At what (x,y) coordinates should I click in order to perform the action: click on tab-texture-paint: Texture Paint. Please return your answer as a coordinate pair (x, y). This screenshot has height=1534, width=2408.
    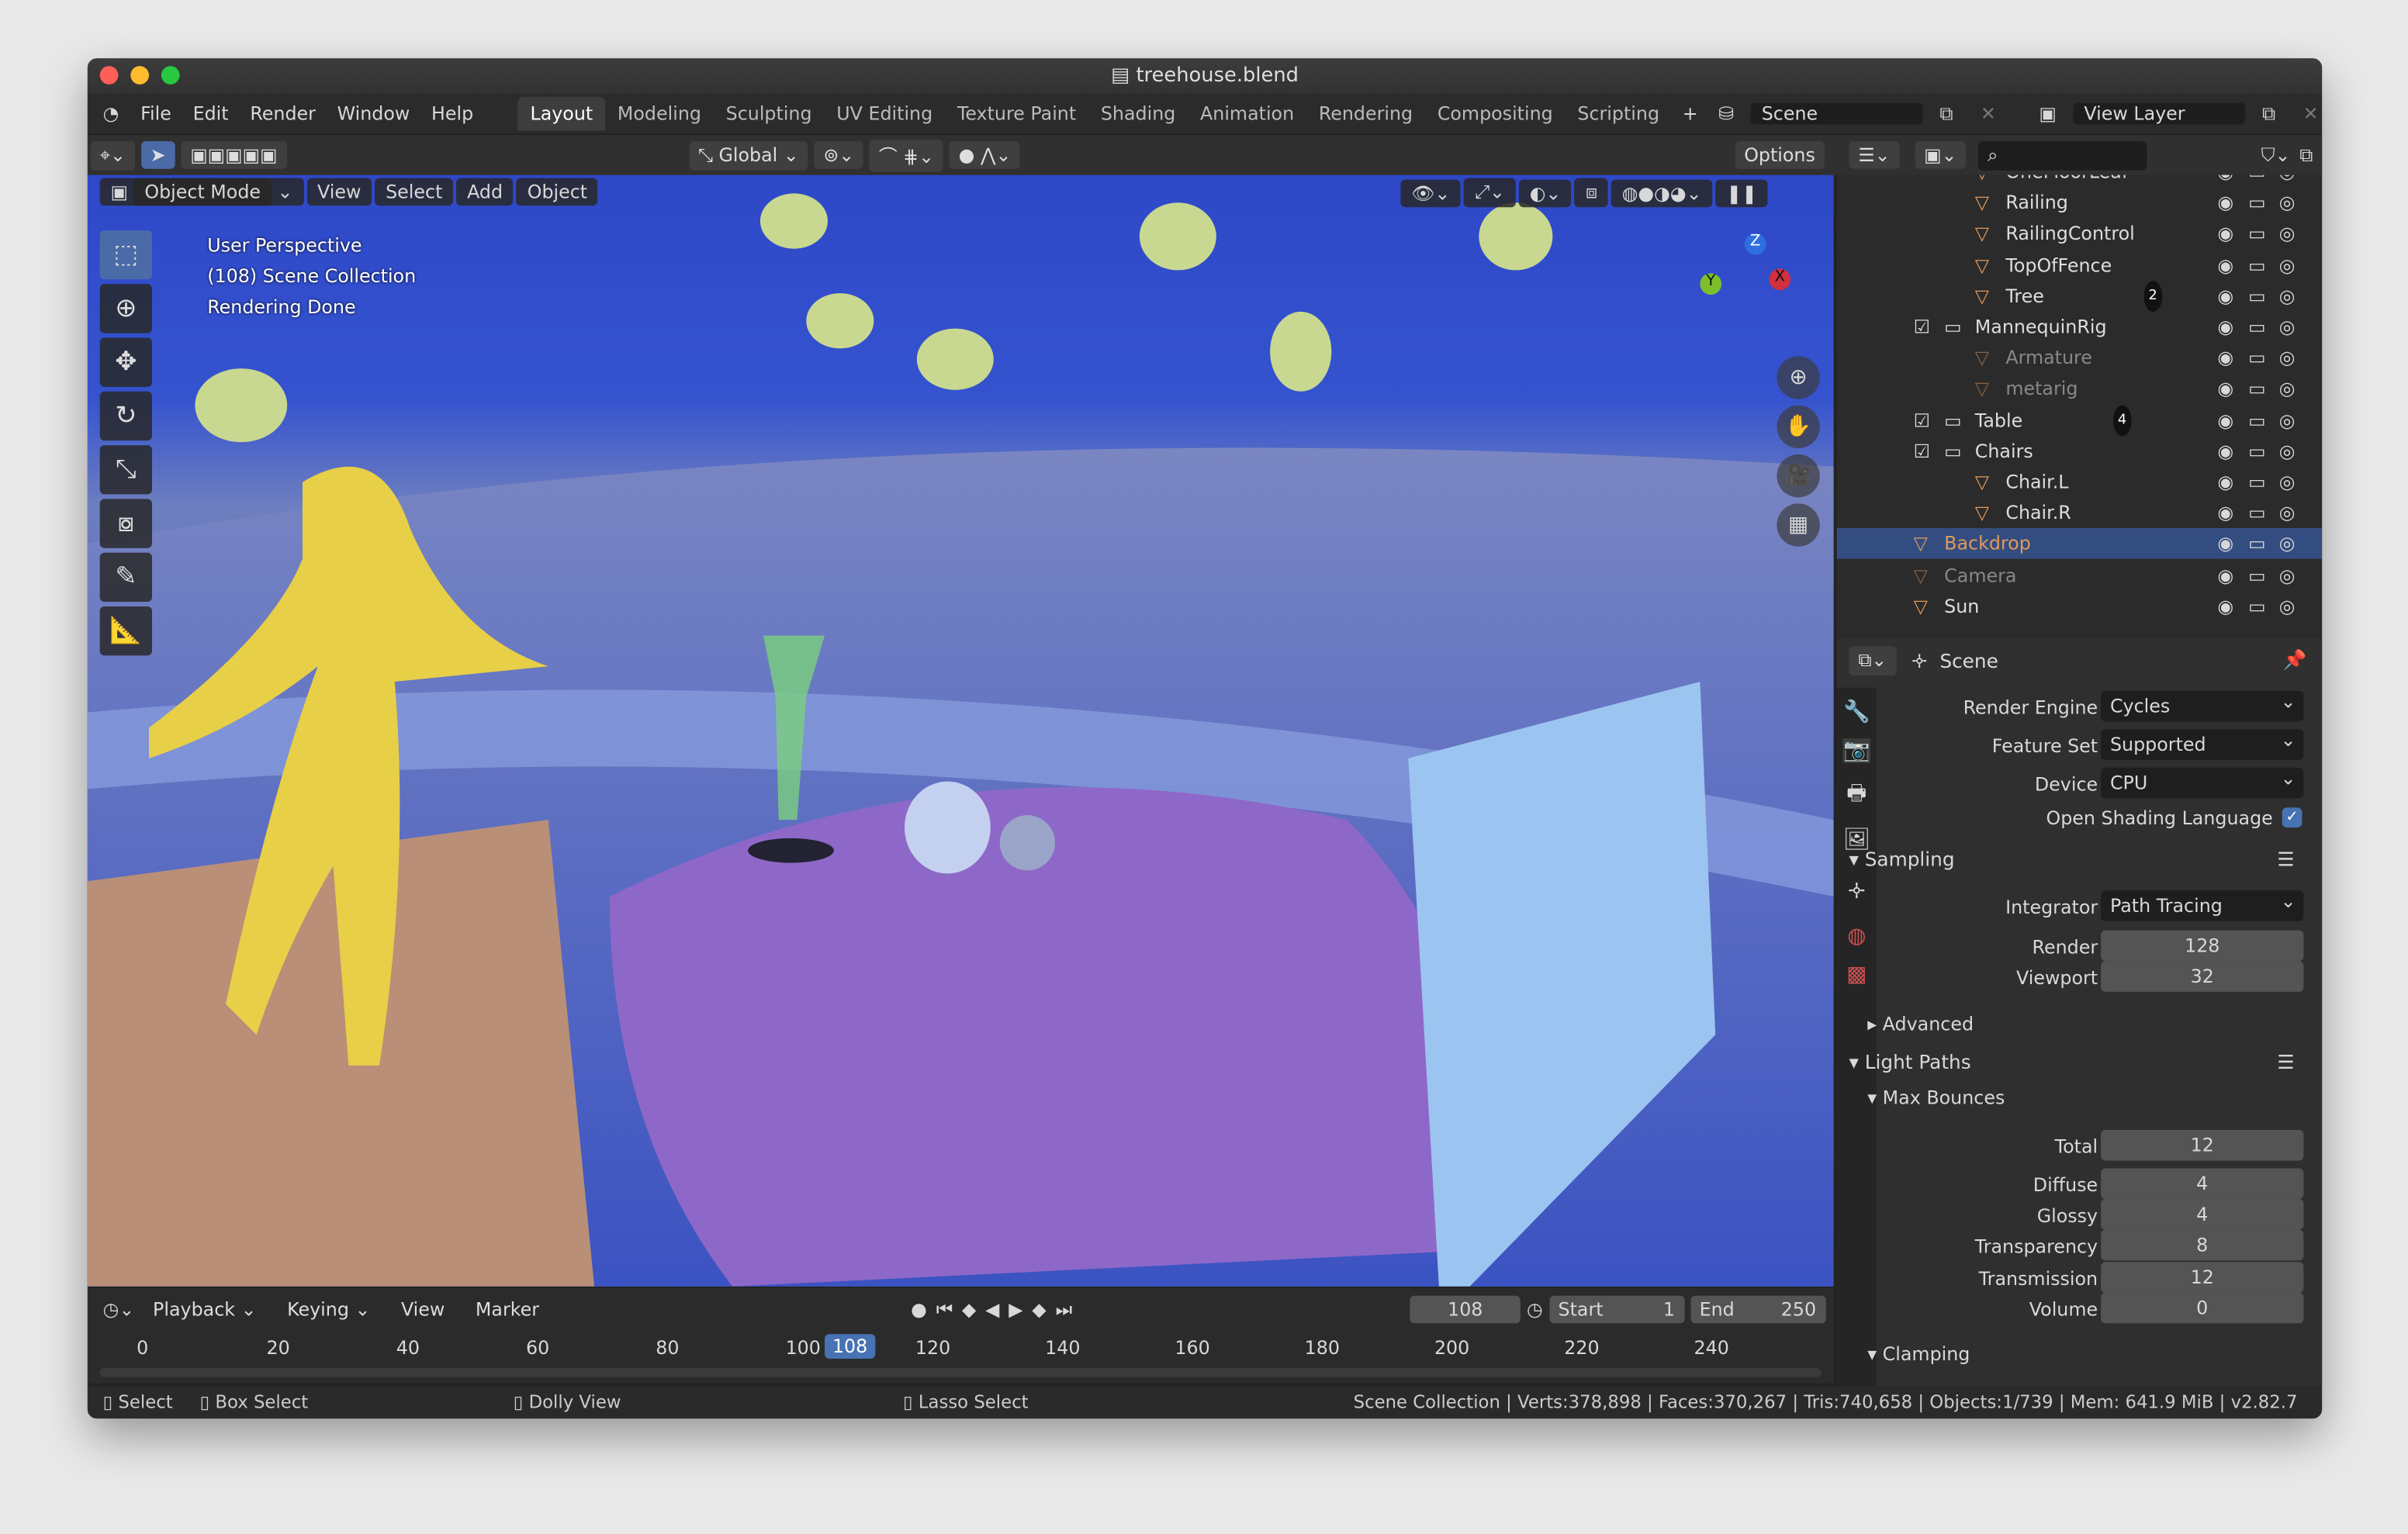
    Looking at the image, I should click on (1016, 114).